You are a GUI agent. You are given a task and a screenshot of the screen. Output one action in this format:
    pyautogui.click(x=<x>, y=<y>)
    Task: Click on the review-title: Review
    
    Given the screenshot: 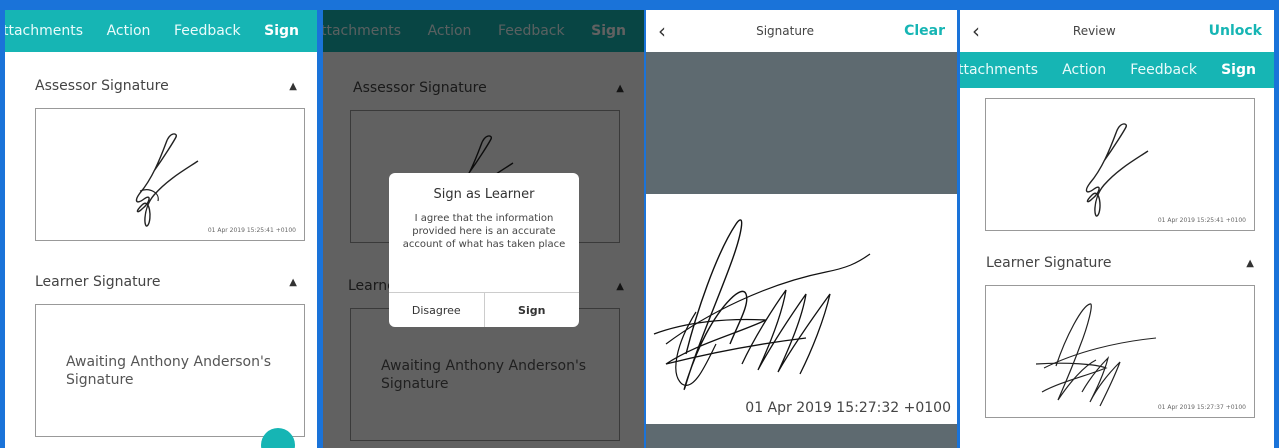 What is the action you would take?
    pyautogui.click(x=1094, y=31)
    